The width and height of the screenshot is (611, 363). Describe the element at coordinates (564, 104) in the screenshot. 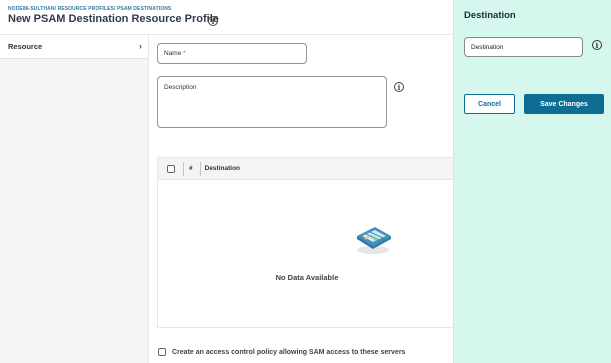

I see `save-changes-button: Save Changes` at that location.